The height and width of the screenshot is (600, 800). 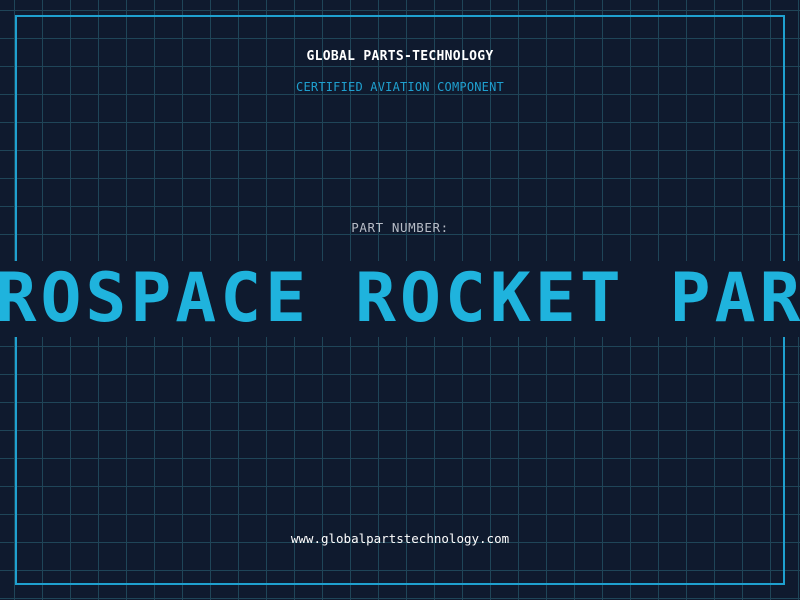 What do you see at coordinates (400, 227) in the screenshot?
I see `part-number-label: PART NUMBER:` at bounding box center [400, 227].